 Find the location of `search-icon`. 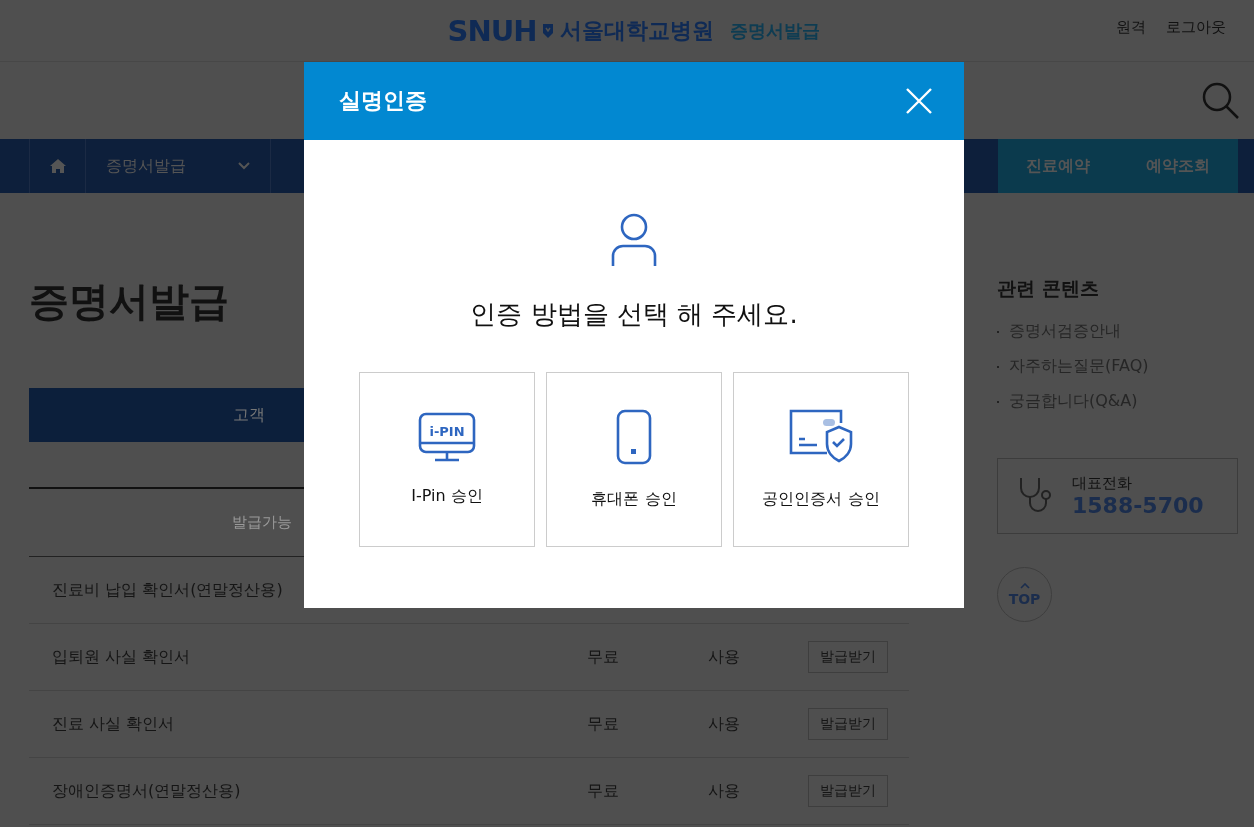

search-icon is located at coordinates (1221, 100).